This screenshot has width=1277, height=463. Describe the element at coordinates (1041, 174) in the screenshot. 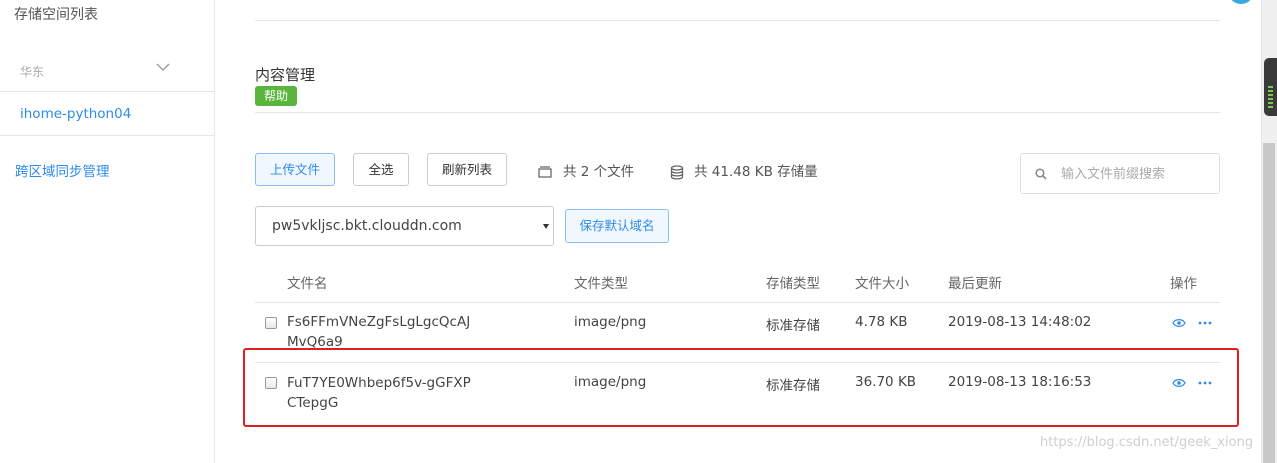

I see `search-icon` at that location.